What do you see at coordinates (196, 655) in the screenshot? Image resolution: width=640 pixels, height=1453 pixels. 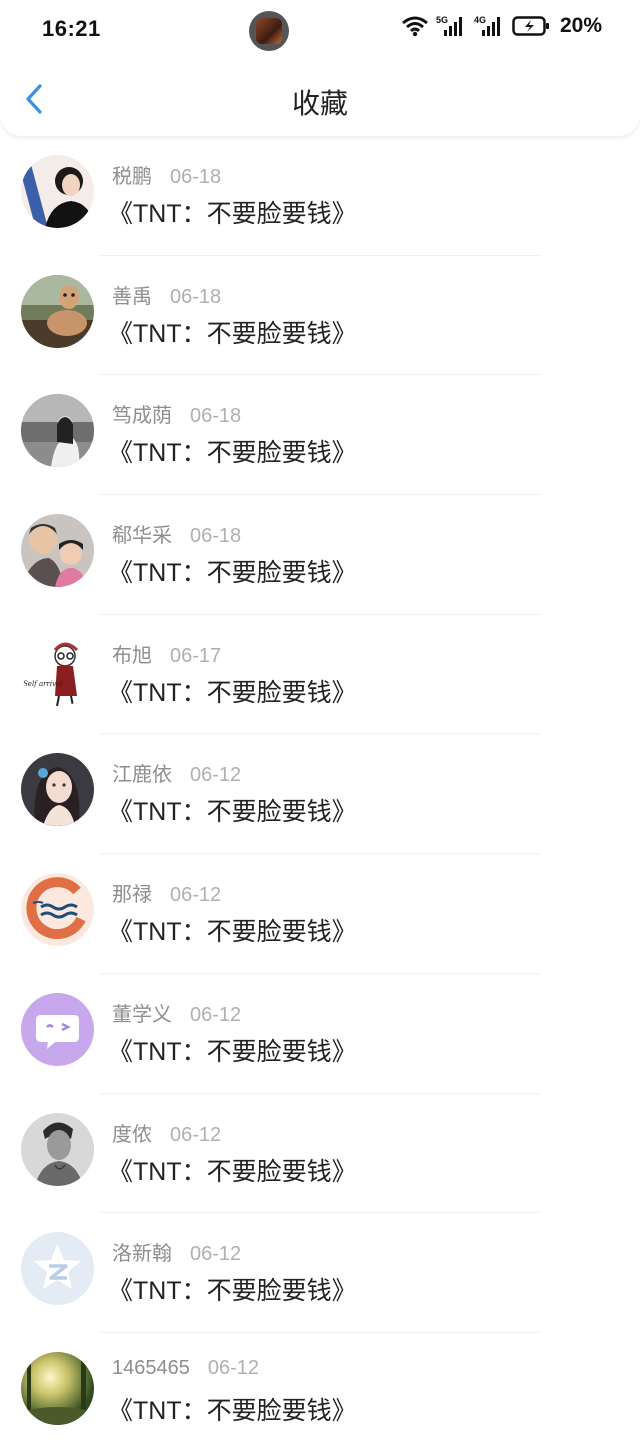 I see `item-date: 06-17` at bounding box center [196, 655].